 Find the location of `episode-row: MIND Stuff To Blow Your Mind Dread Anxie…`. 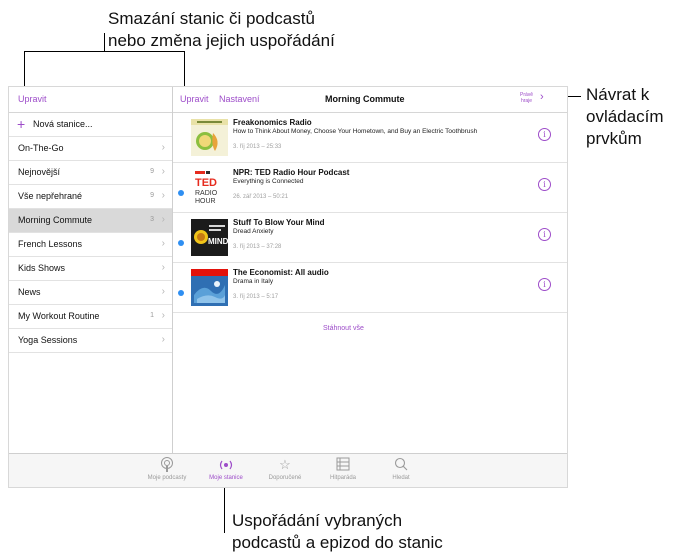

episode-row: MIND Stuff To Blow Your Mind Dread Anxie… is located at coordinates (370, 238).